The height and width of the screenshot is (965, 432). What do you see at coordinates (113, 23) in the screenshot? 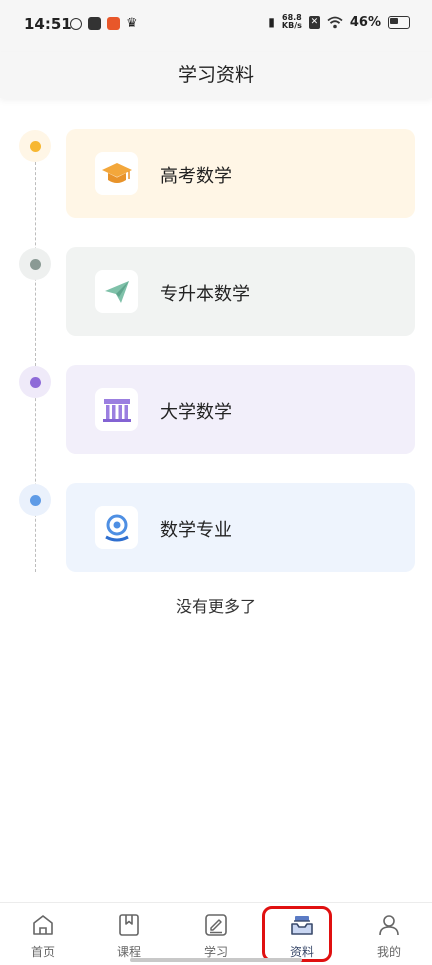
I see `app-badge-icon` at bounding box center [113, 23].